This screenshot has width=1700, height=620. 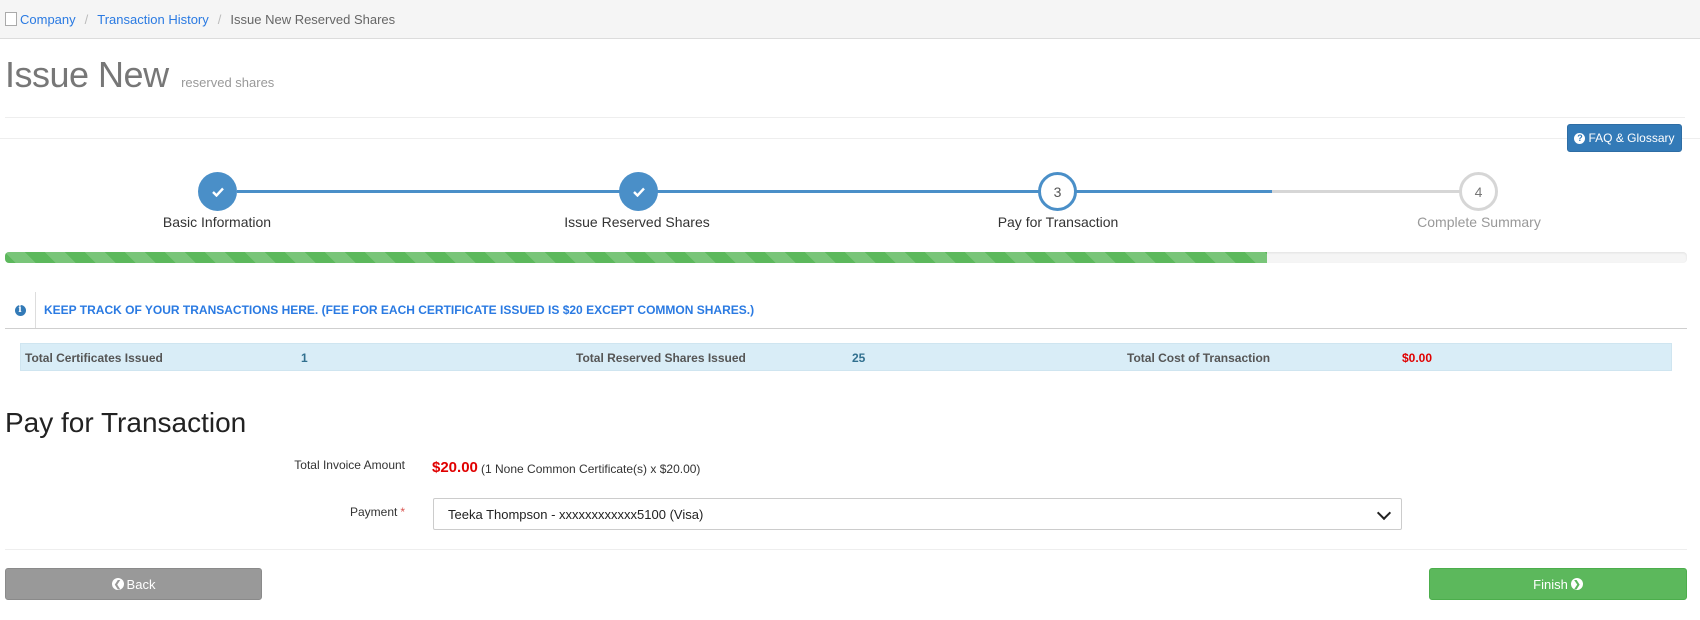 What do you see at coordinates (304, 358) in the screenshot?
I see `total-certificates-value: 1` at bounding box center [304, 358].